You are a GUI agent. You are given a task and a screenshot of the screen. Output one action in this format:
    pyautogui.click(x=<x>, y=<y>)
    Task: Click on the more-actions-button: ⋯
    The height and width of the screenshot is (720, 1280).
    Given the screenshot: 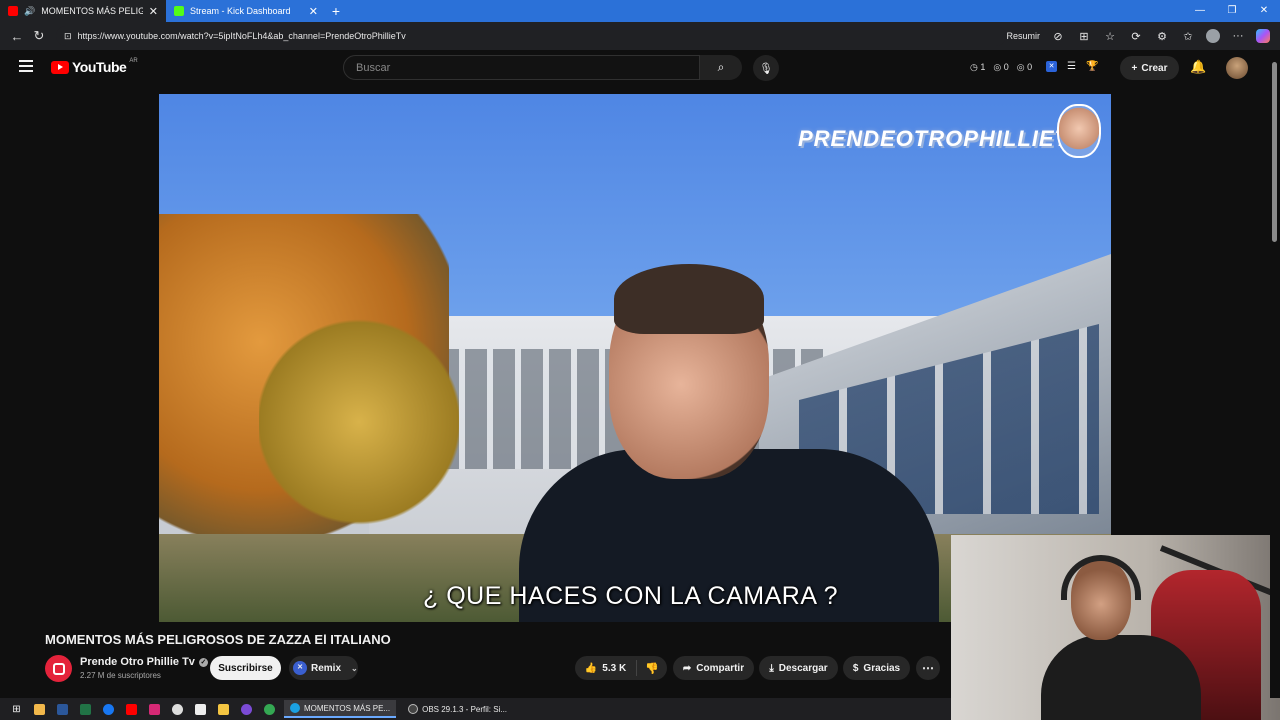 What is the action you would take?
    pyautogui.click(x=928, y=668)
    